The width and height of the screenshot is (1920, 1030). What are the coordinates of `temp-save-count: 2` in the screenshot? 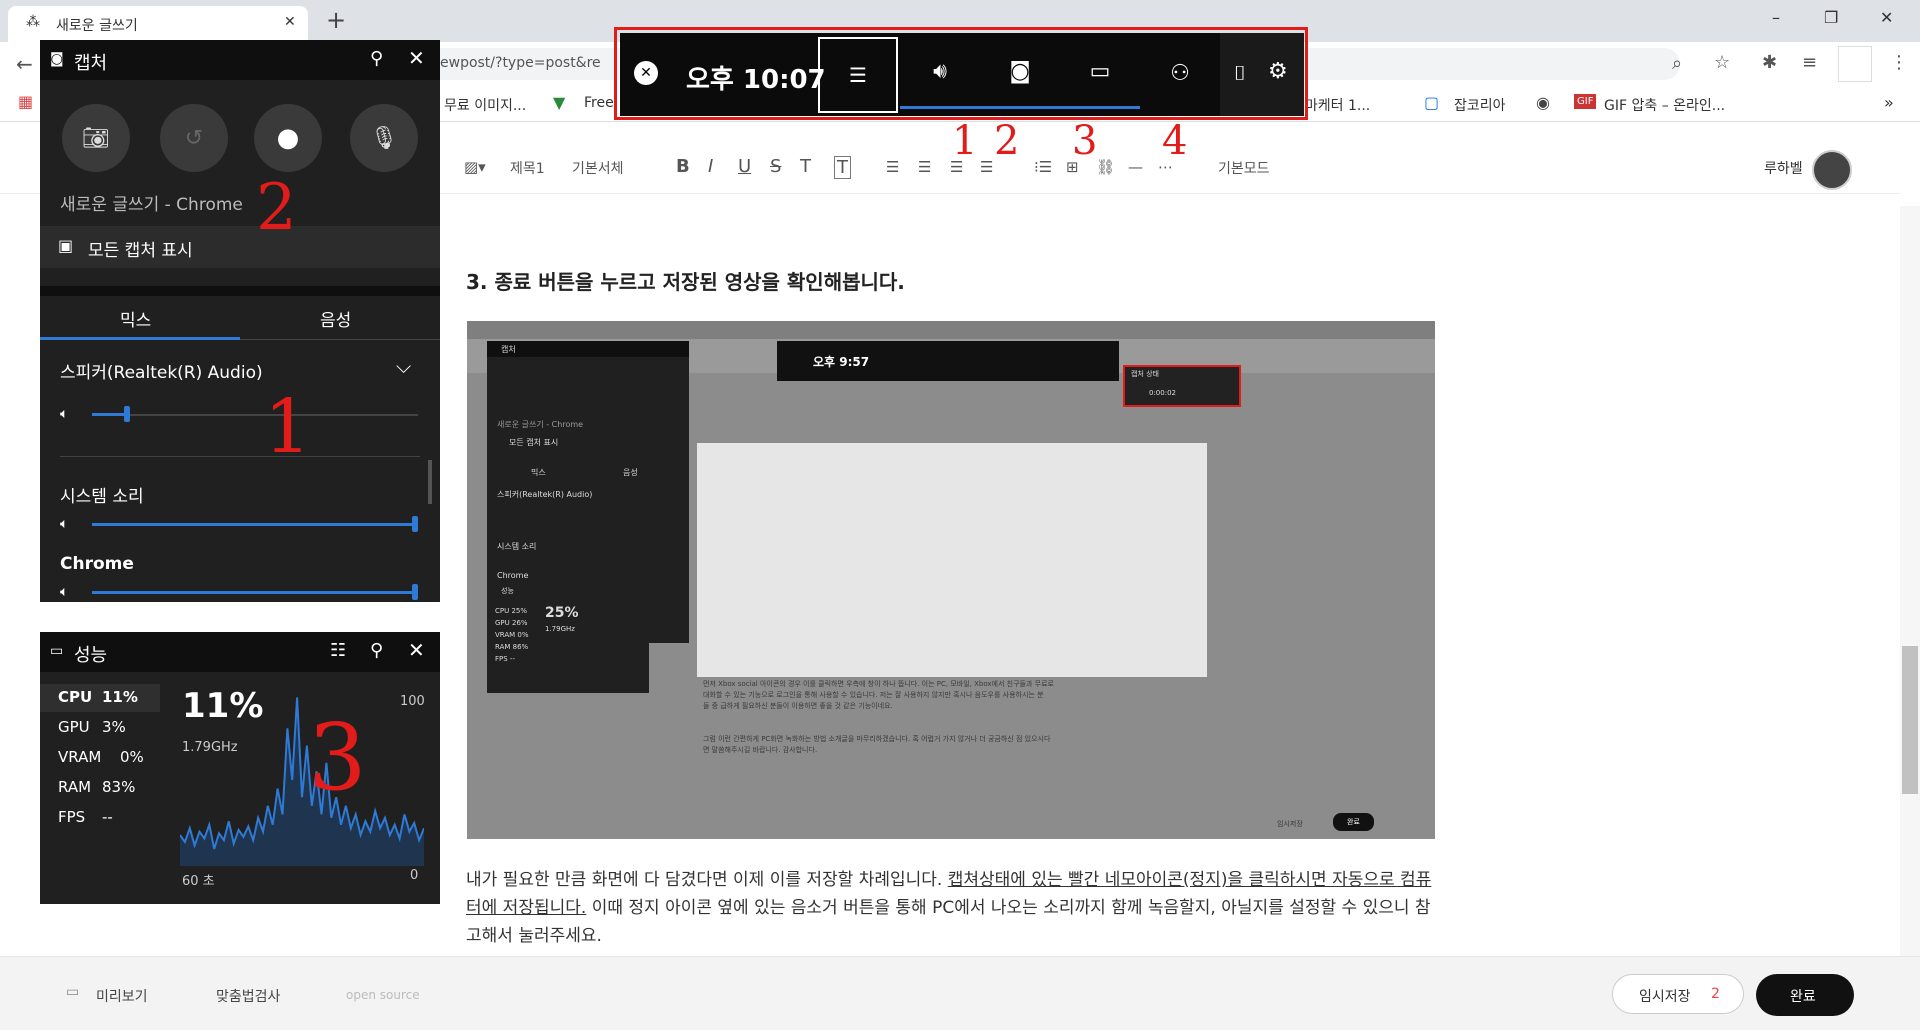 It's located at (1715, 994).